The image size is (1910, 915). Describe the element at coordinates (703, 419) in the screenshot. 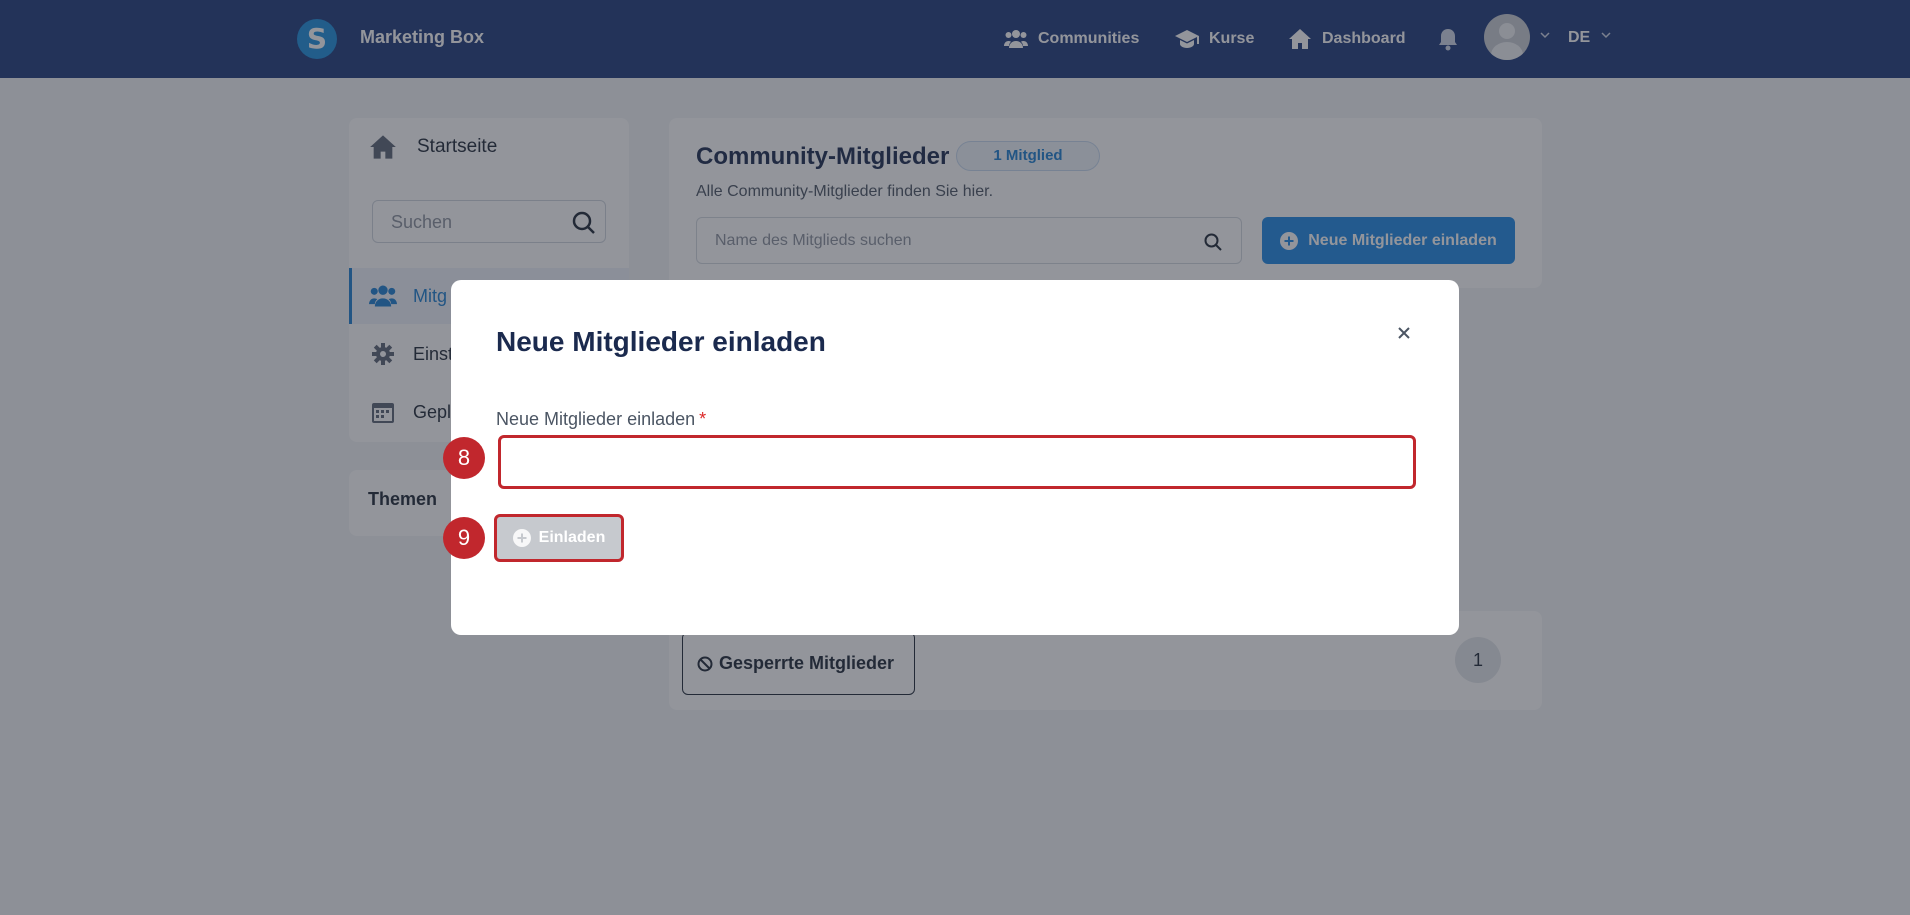

I see `required-marker: *` at that location.